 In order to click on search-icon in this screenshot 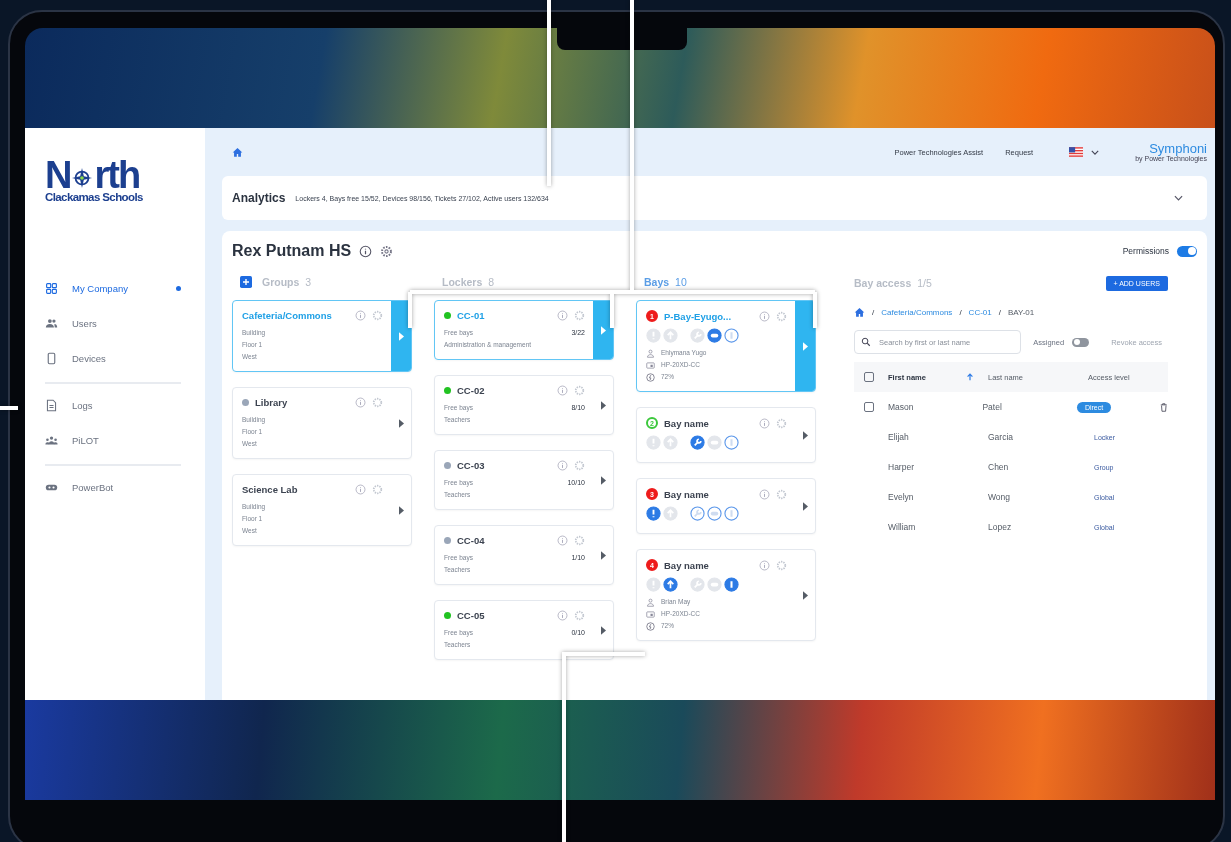, I will do `click(866, 342)`.